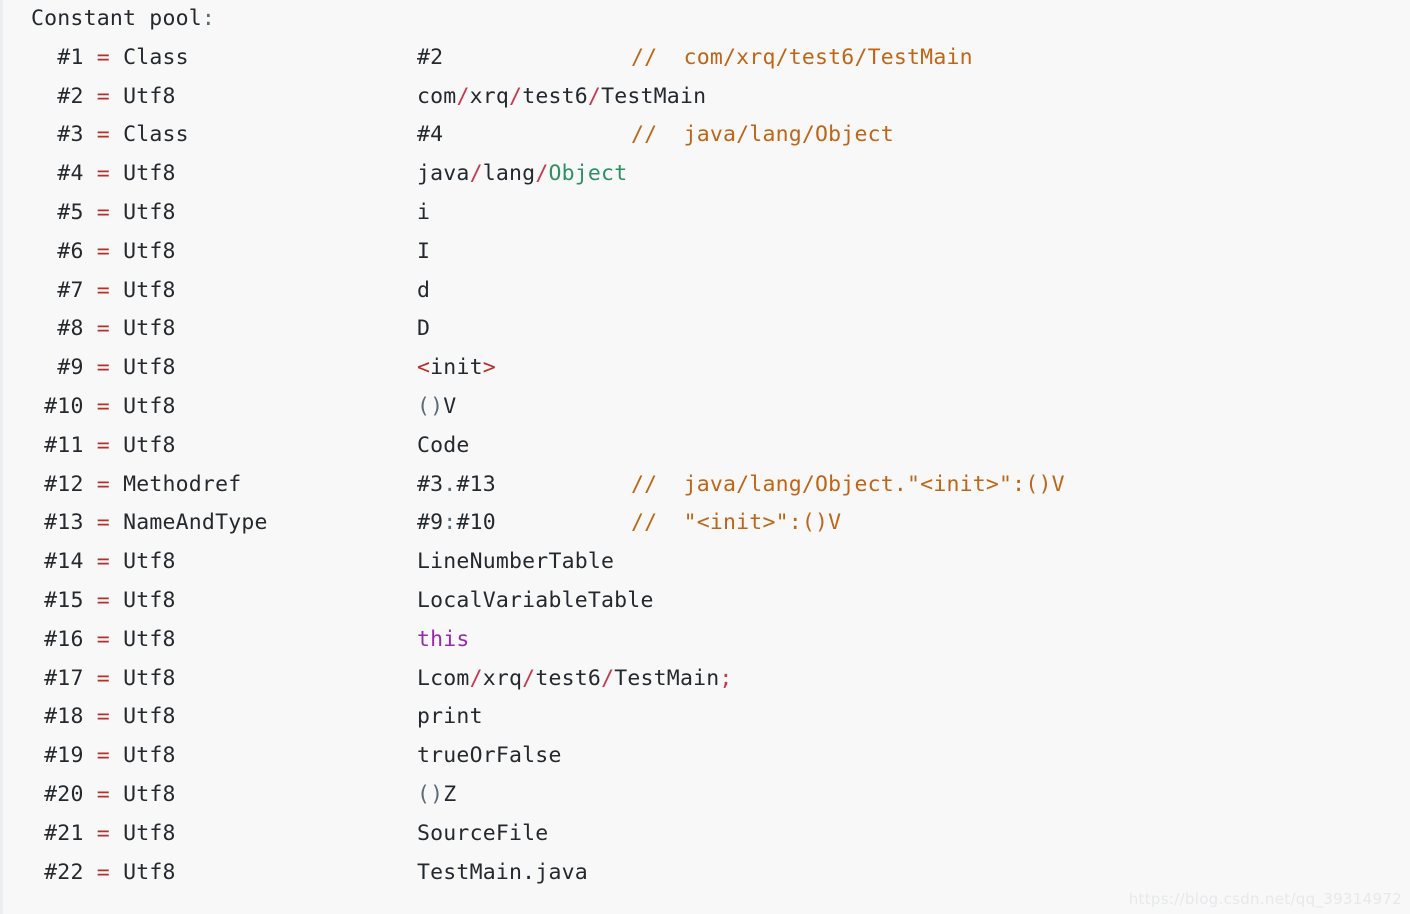 The height and width of the screenshot is (914, 1410). What do you see at coordinates (443, 174) in the screenshot?
I see `entry-value-token: java` at bounding box center [443, 174].